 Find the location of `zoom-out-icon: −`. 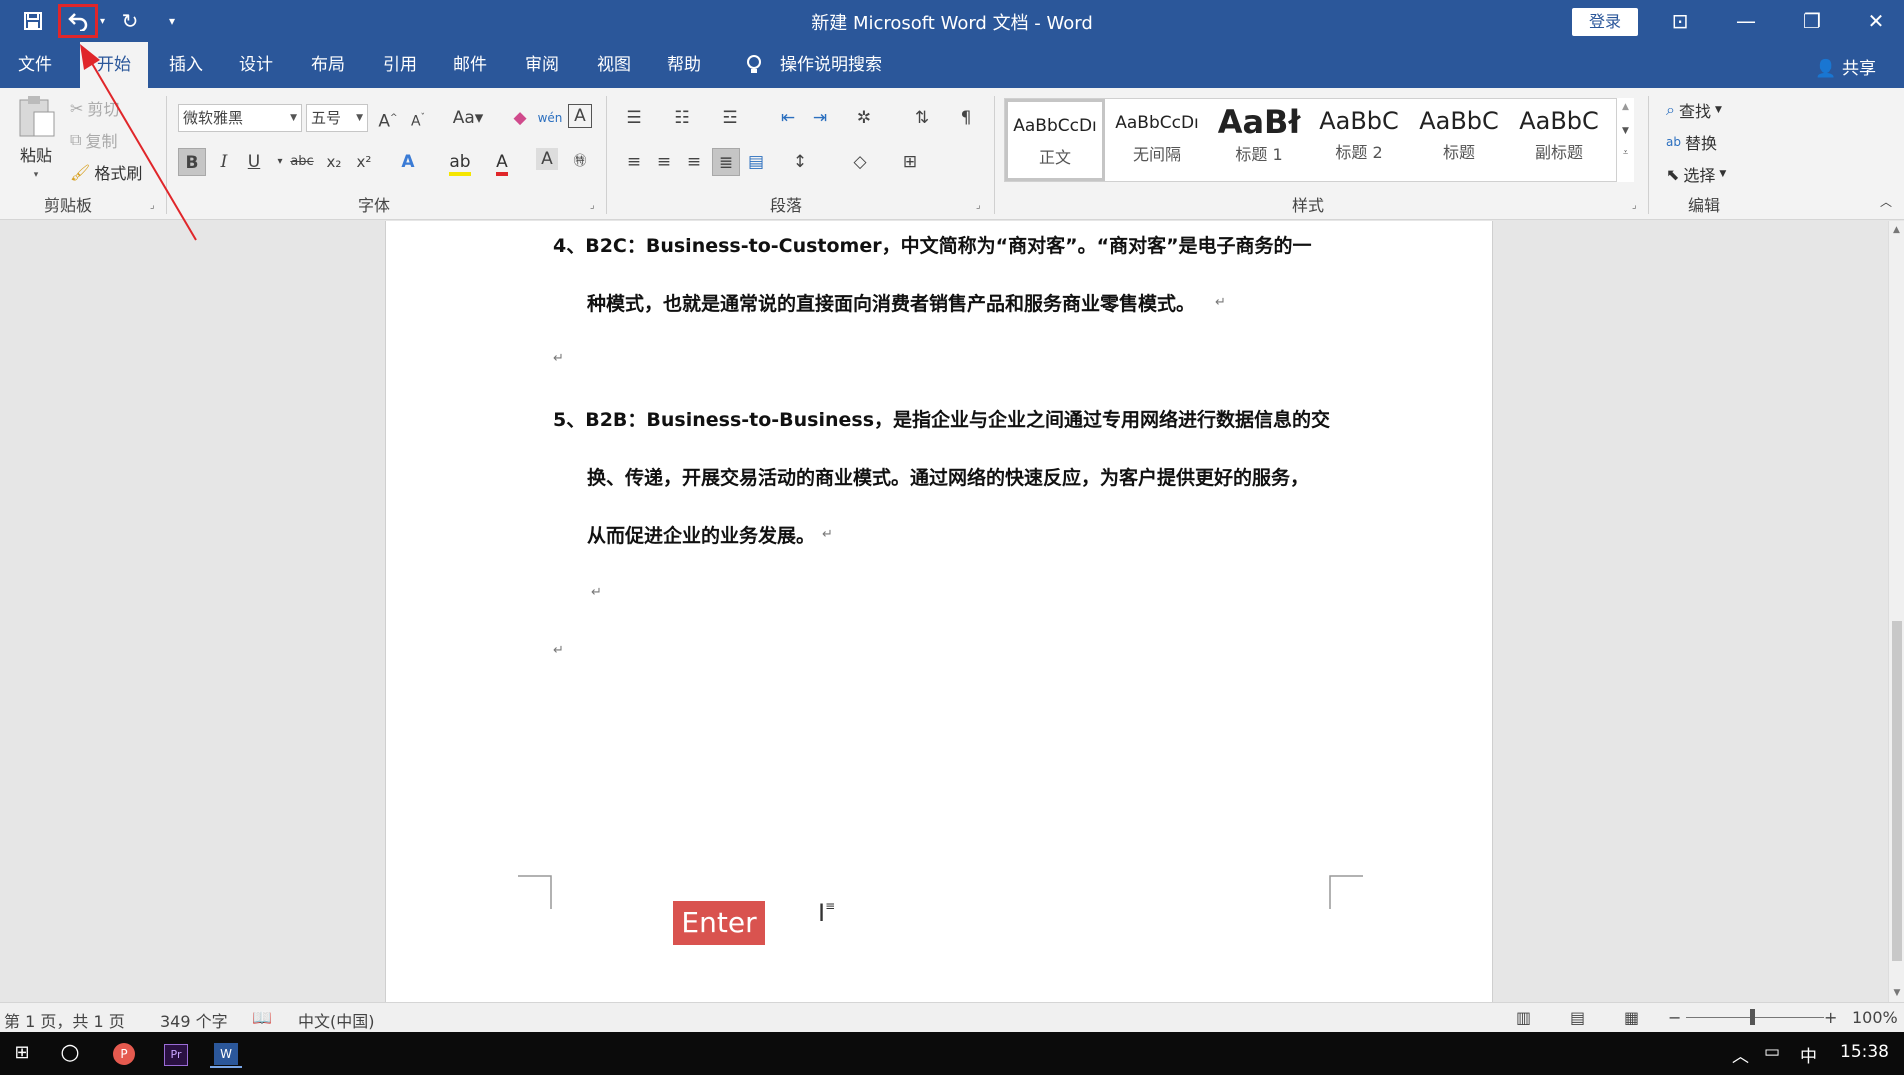

zoom-out-icon: − is located at coordinates (1674, 1017).